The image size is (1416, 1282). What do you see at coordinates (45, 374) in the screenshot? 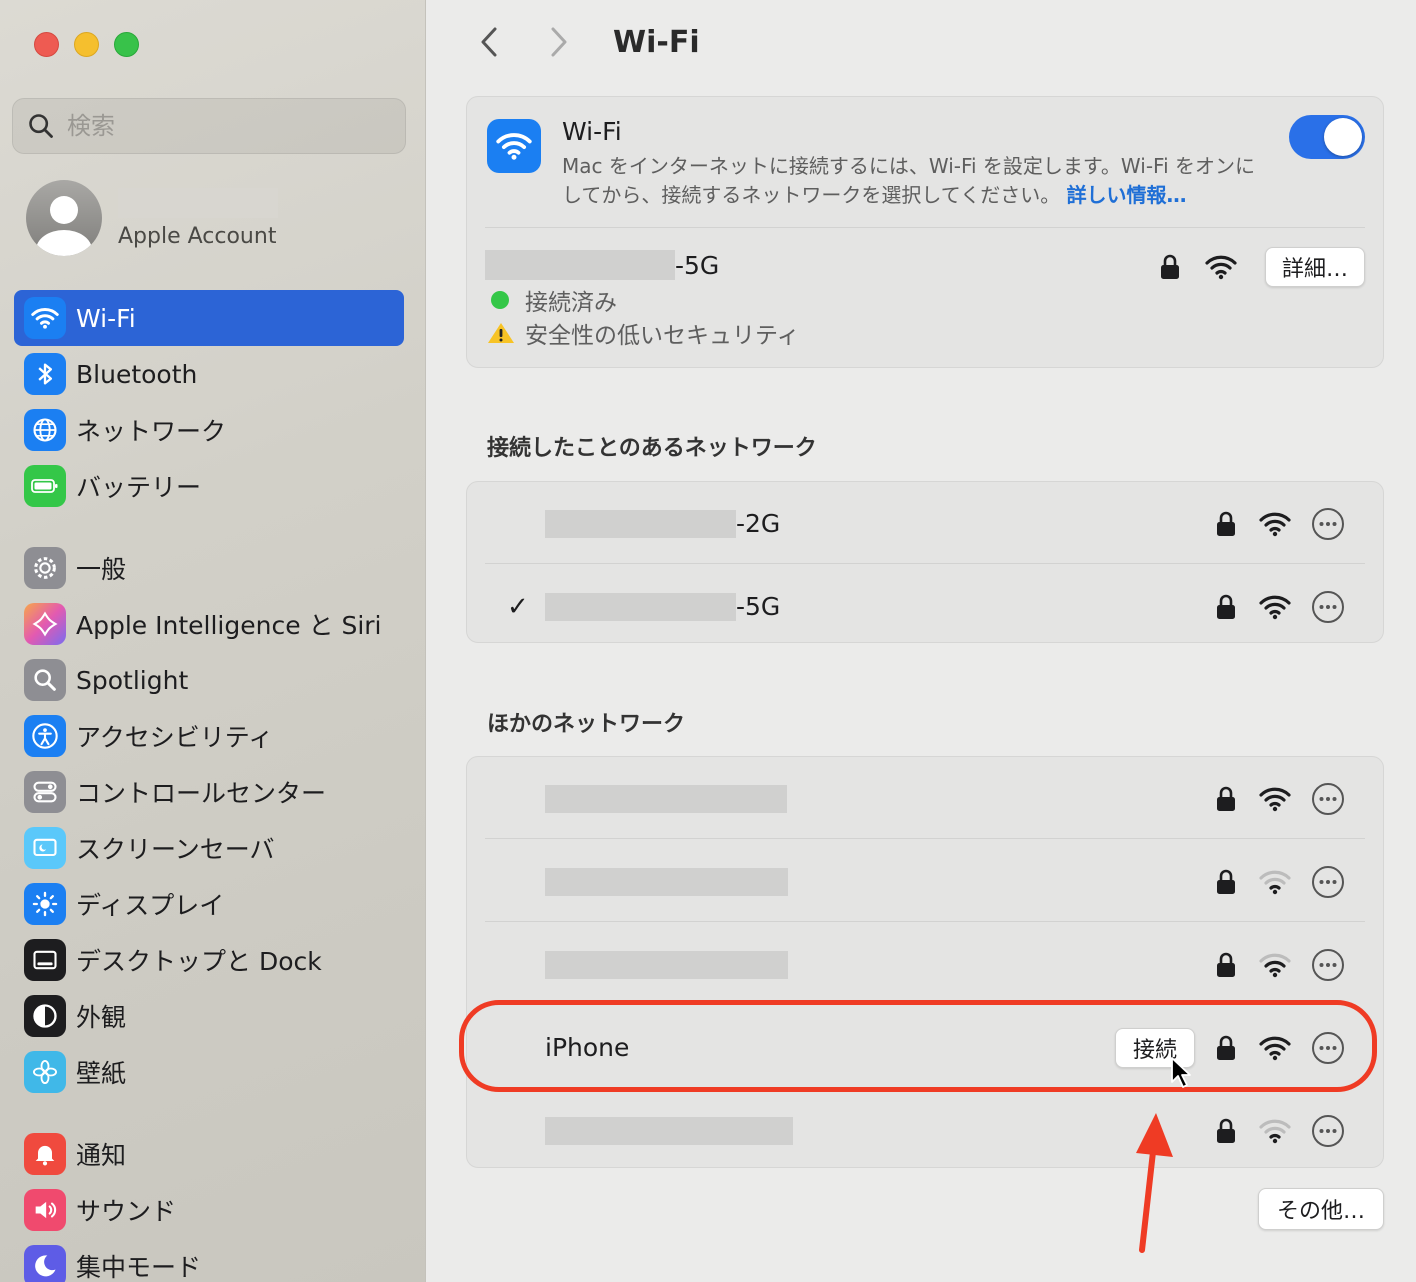
I see `bluetooth-icon` at bounding box center [45, 374].